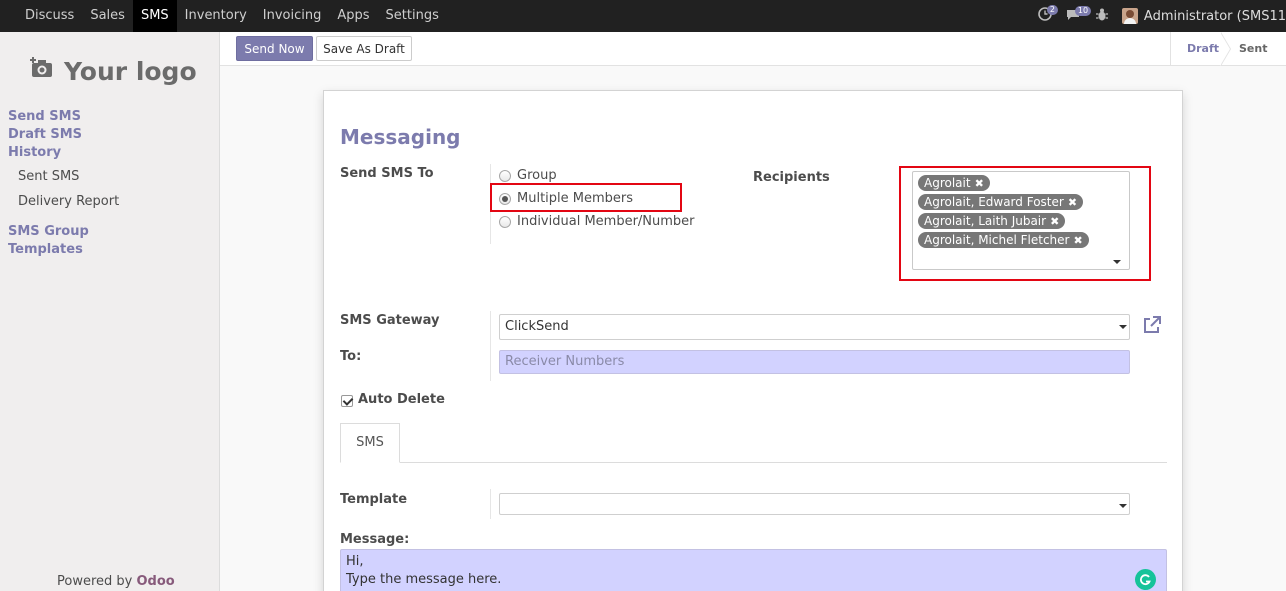  What do you see at coordinates (216, 16) in the screenshot?
I see `menu-inventory: Inventory` at bounding box center [216, 16].